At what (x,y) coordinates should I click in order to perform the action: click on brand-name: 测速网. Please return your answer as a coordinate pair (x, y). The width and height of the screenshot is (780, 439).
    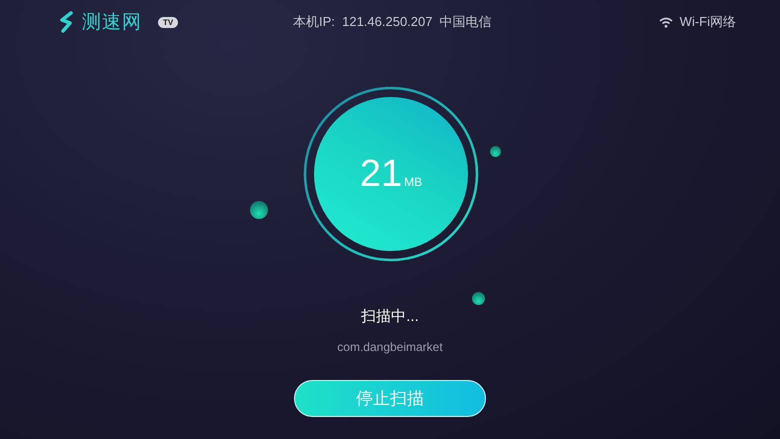
    Looking at the image, I should click on (112, 23).